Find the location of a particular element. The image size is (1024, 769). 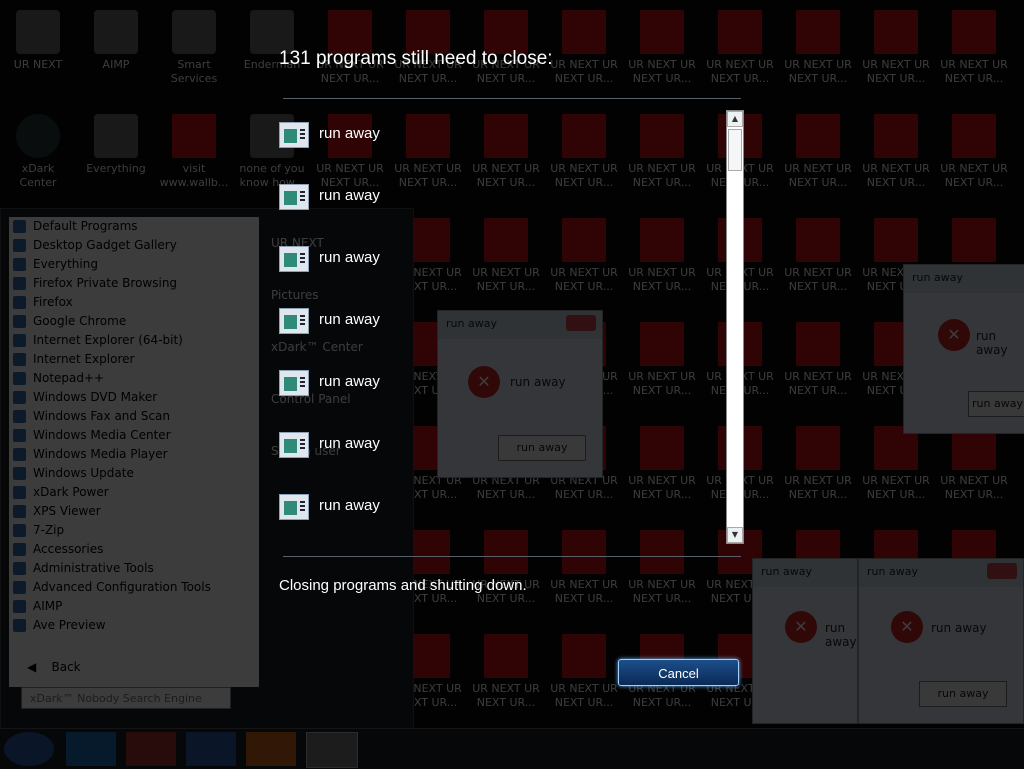

programs-remaining-heading: 131 programs still need to close: is located at coordinates (416, 58).